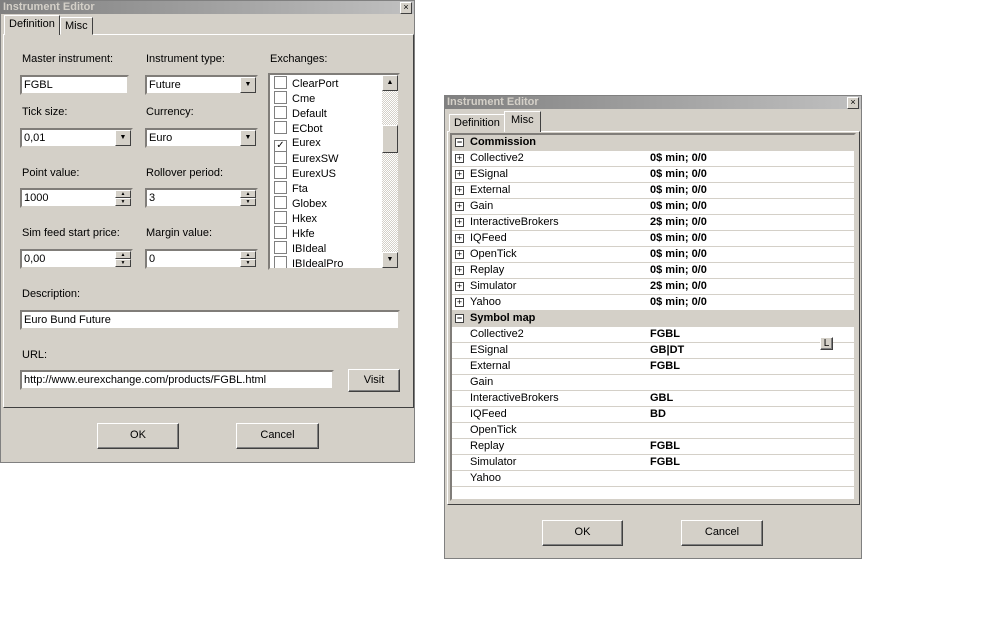 The height and width of the screenshot is (628, 997). Describe the element at coordinates (390, 139) in the screenshot. I see `scroll-thumb` at that location.